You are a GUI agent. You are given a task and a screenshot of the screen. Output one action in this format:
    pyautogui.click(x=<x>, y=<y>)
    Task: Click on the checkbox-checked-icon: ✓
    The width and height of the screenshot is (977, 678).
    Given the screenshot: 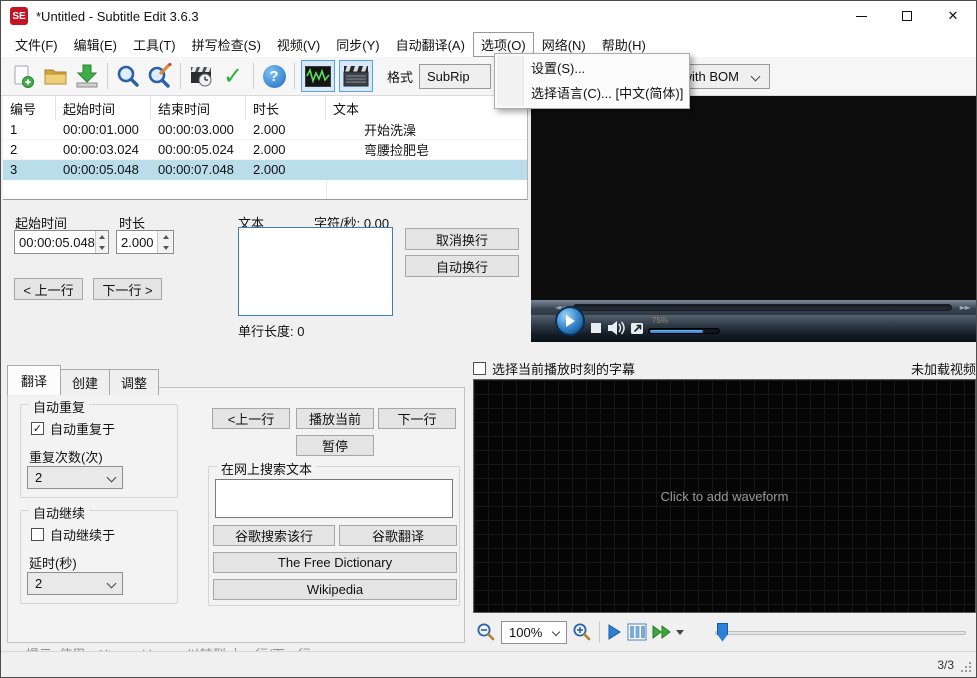 What is the action you would take?
    pyautogui.click(x=37, y=428)
    